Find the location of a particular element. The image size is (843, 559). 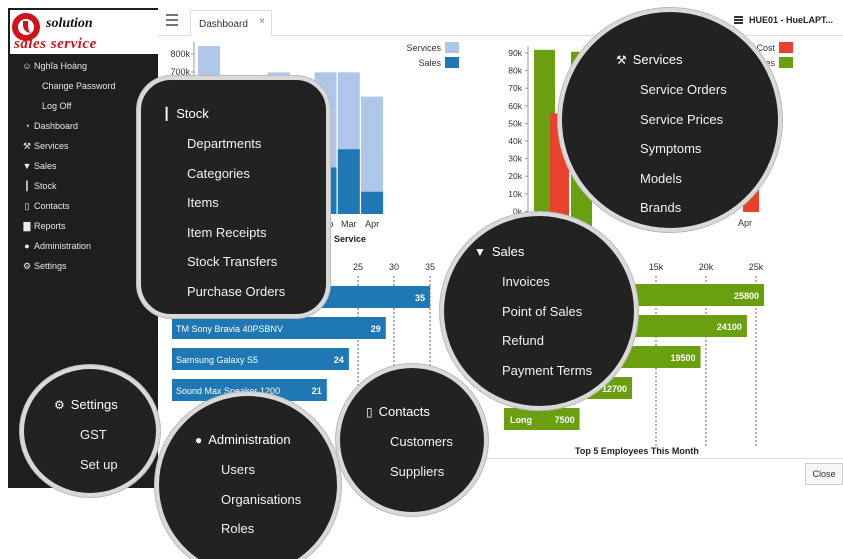

chart2-y-tick-label: 70k is located at coordinates (515, 88).